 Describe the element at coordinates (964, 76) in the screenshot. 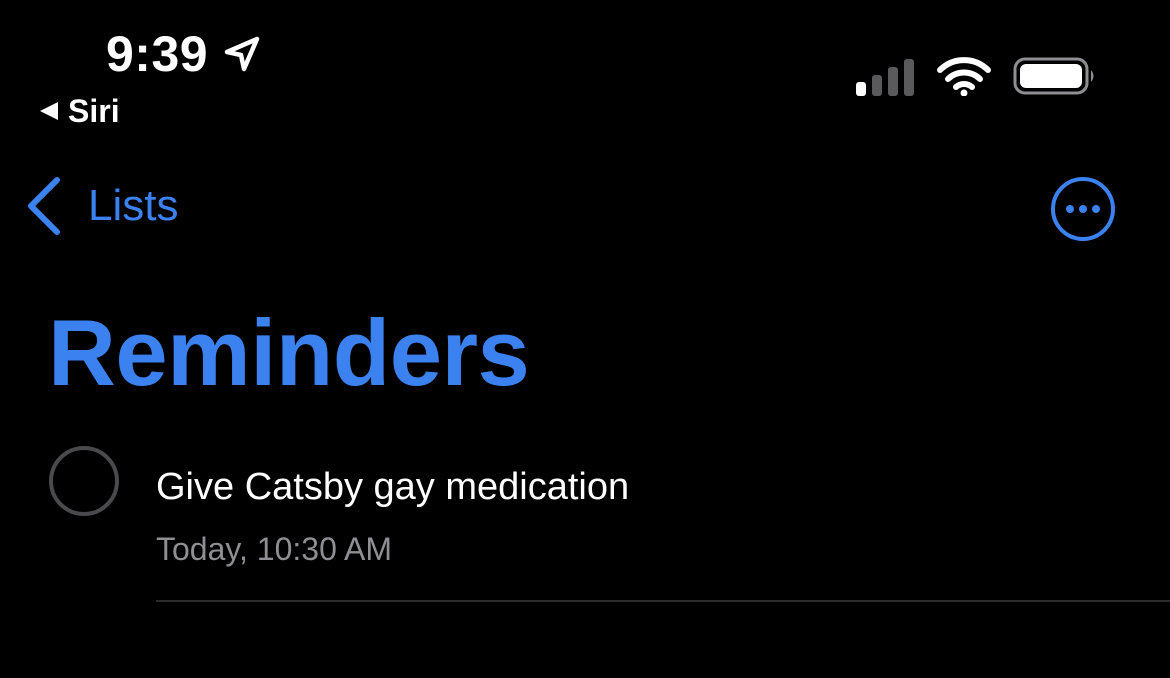

I see `wifi-icon` at that location.